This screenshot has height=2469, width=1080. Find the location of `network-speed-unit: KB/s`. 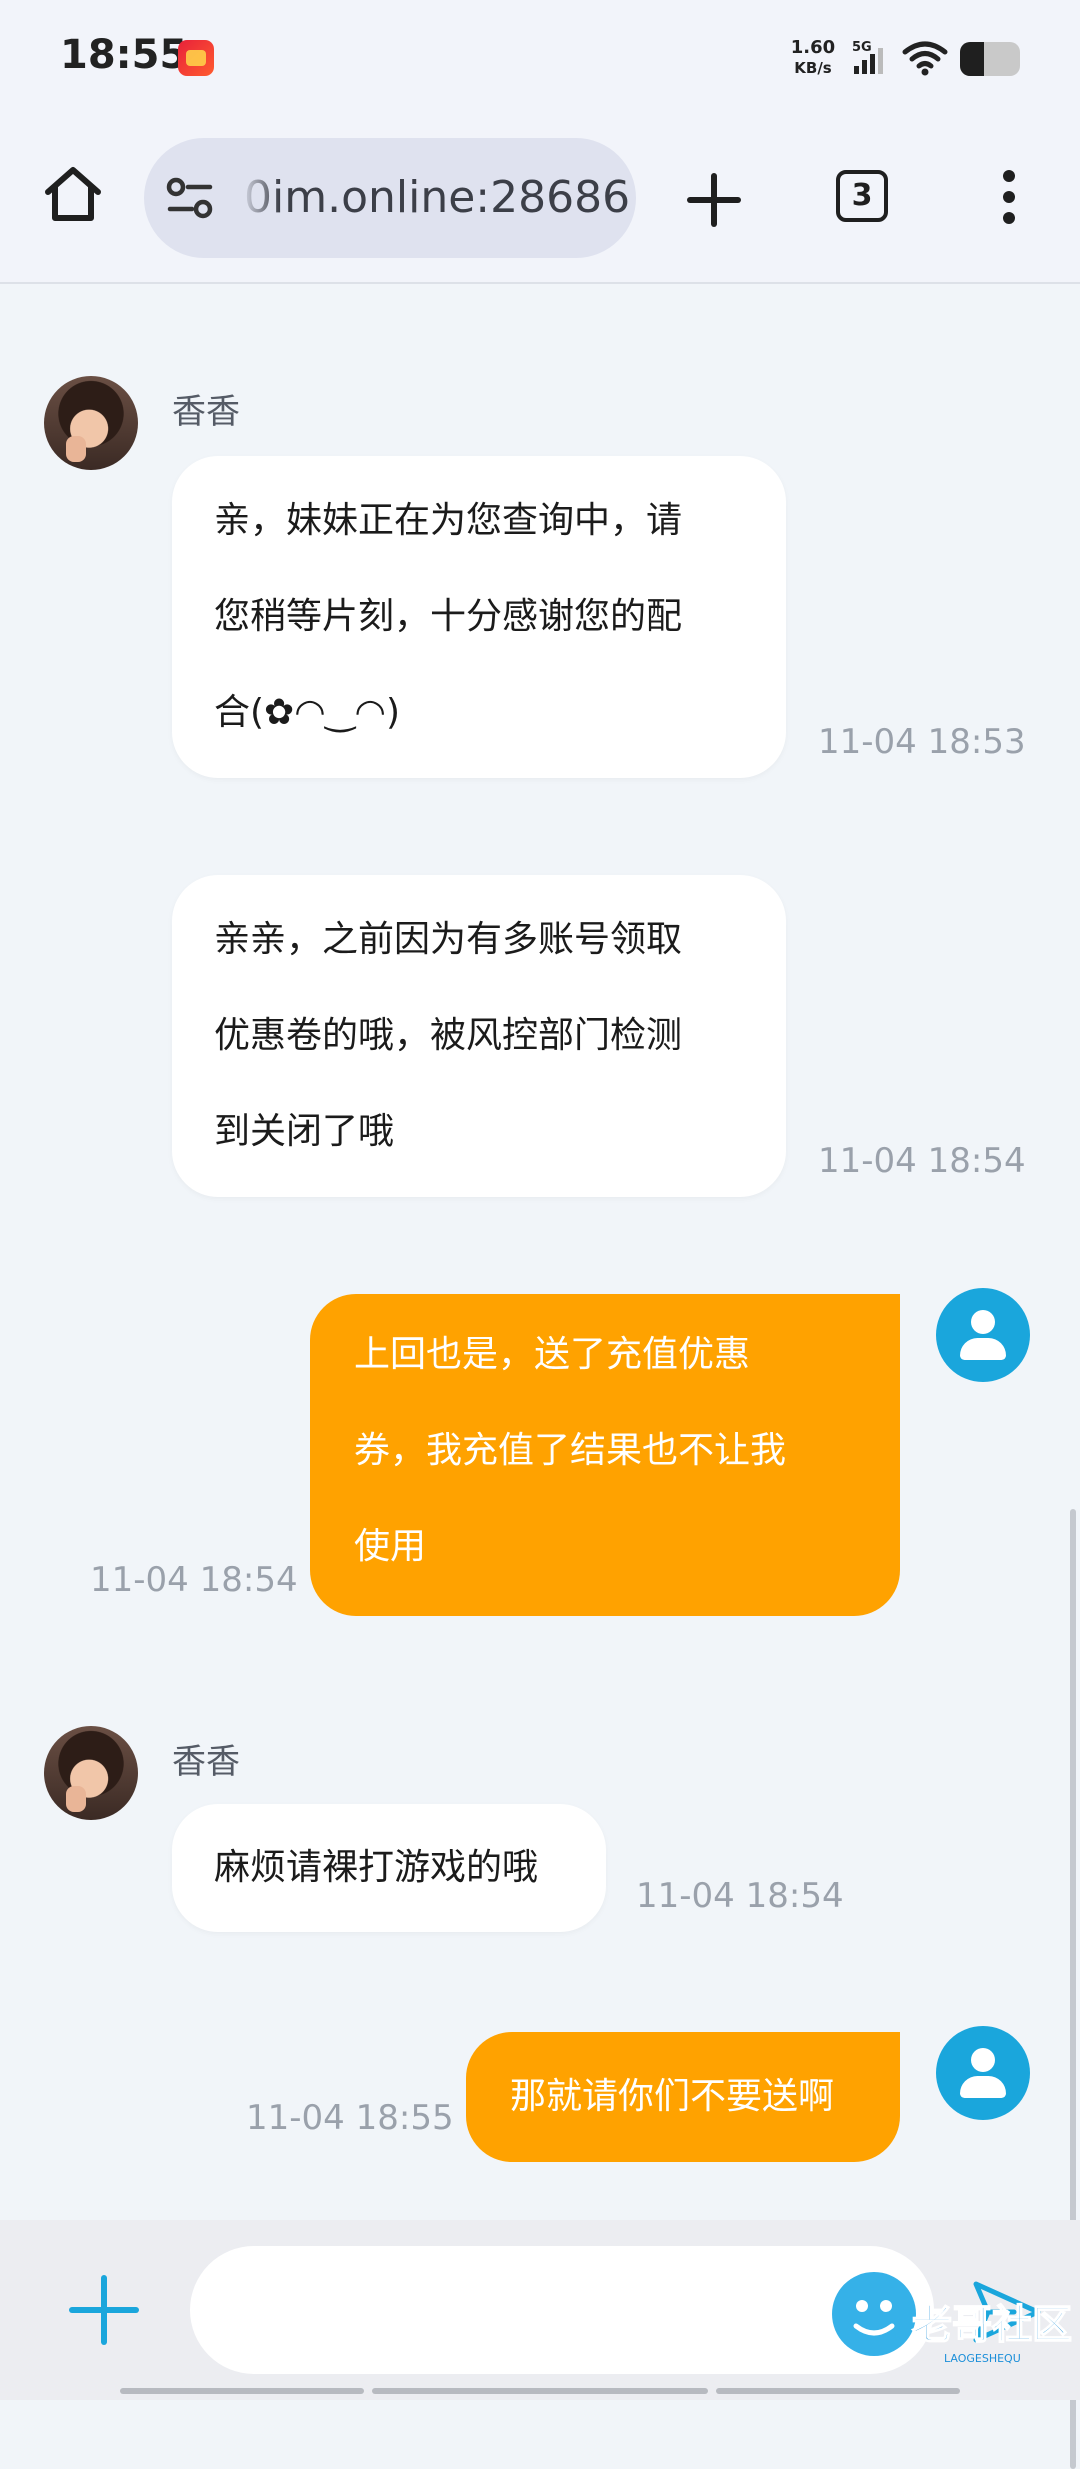

network-speed-unit: KB/s is located at coordinates (813, 68).